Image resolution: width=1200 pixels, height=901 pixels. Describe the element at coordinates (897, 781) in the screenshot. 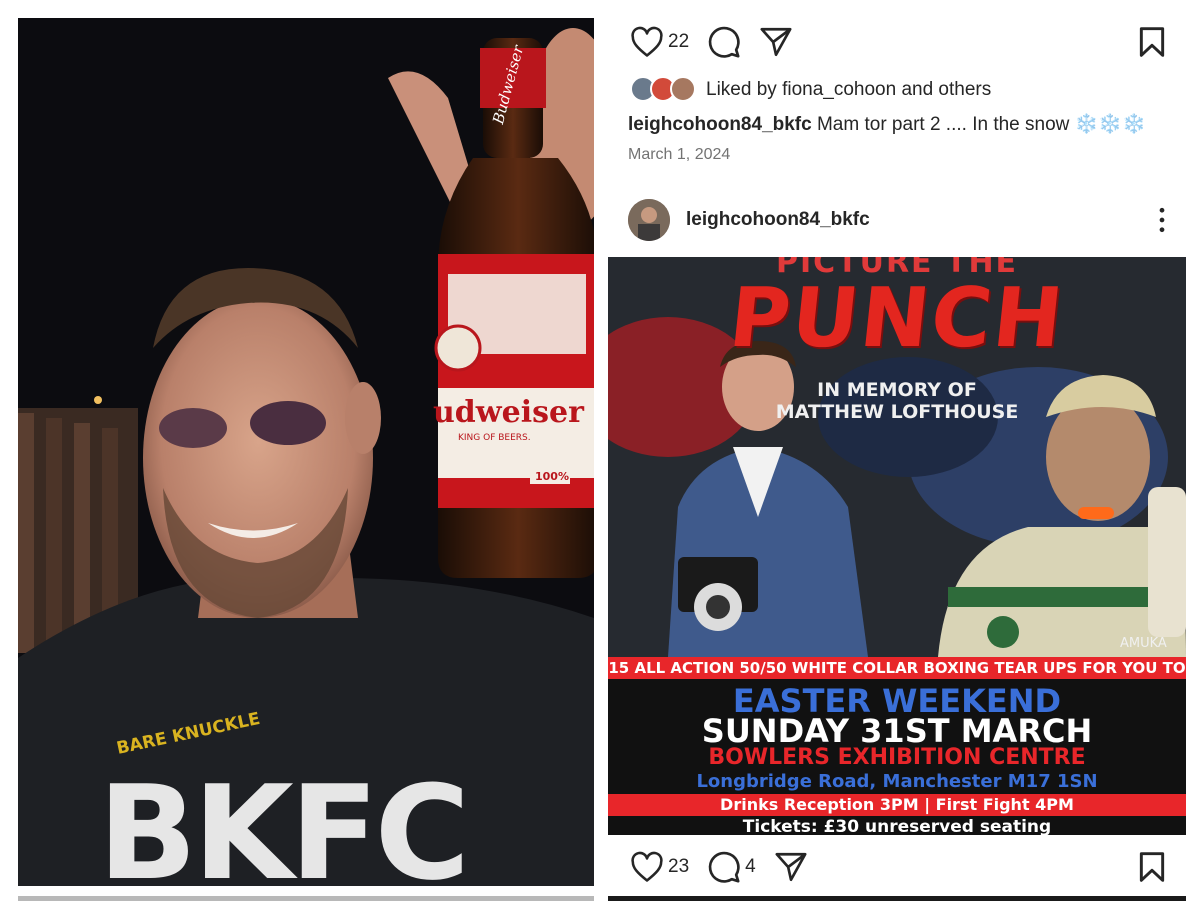

I see `poster-address: Longbridge Road, Manchester M17 1SN` at that location.